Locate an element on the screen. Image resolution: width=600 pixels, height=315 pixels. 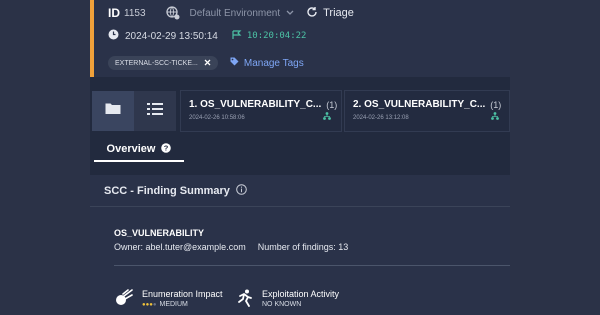
metric-value: NO KNOWN is located at coordinates (300, 304).